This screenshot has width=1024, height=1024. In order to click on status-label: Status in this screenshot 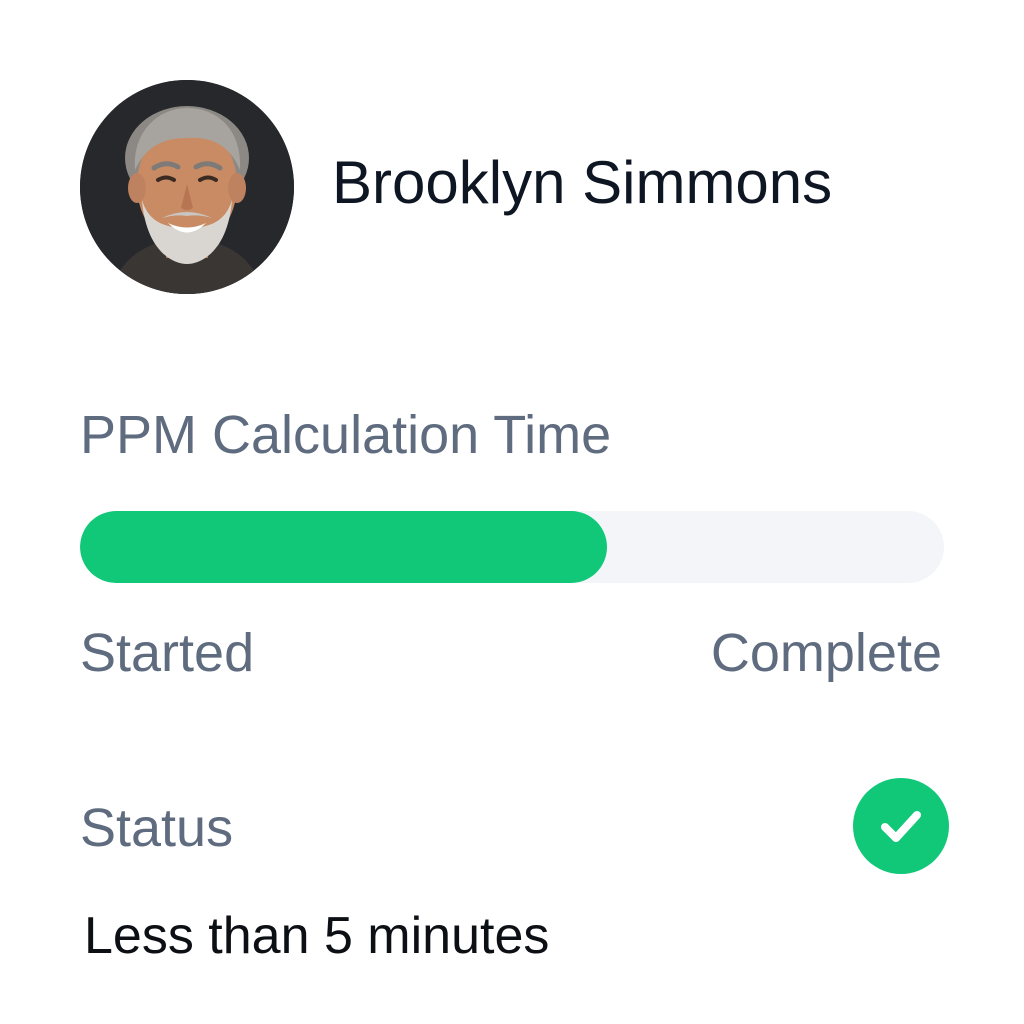, I will do `click(157, 828)`.